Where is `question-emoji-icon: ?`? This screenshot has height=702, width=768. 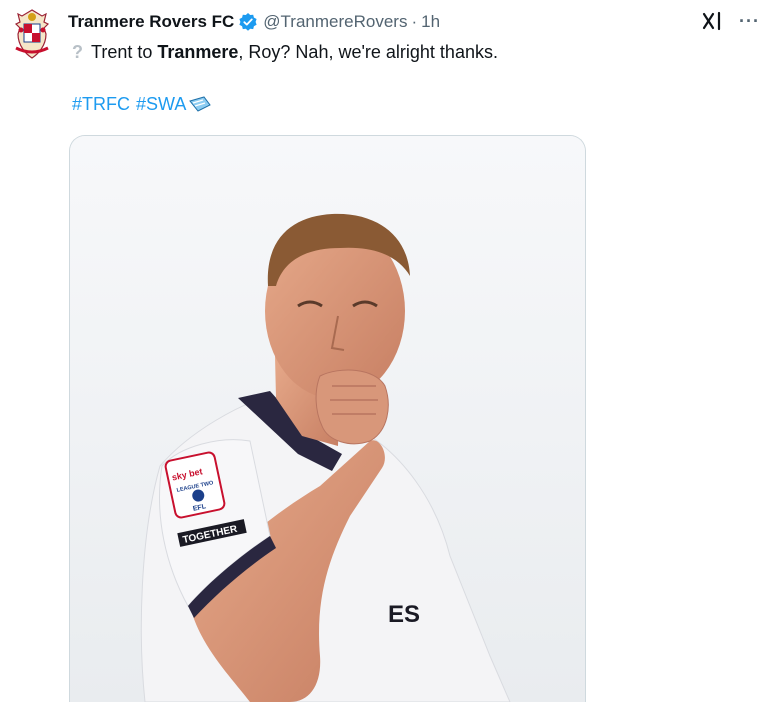 question-emoji-icon: ? is located at coordinates (77, 52).